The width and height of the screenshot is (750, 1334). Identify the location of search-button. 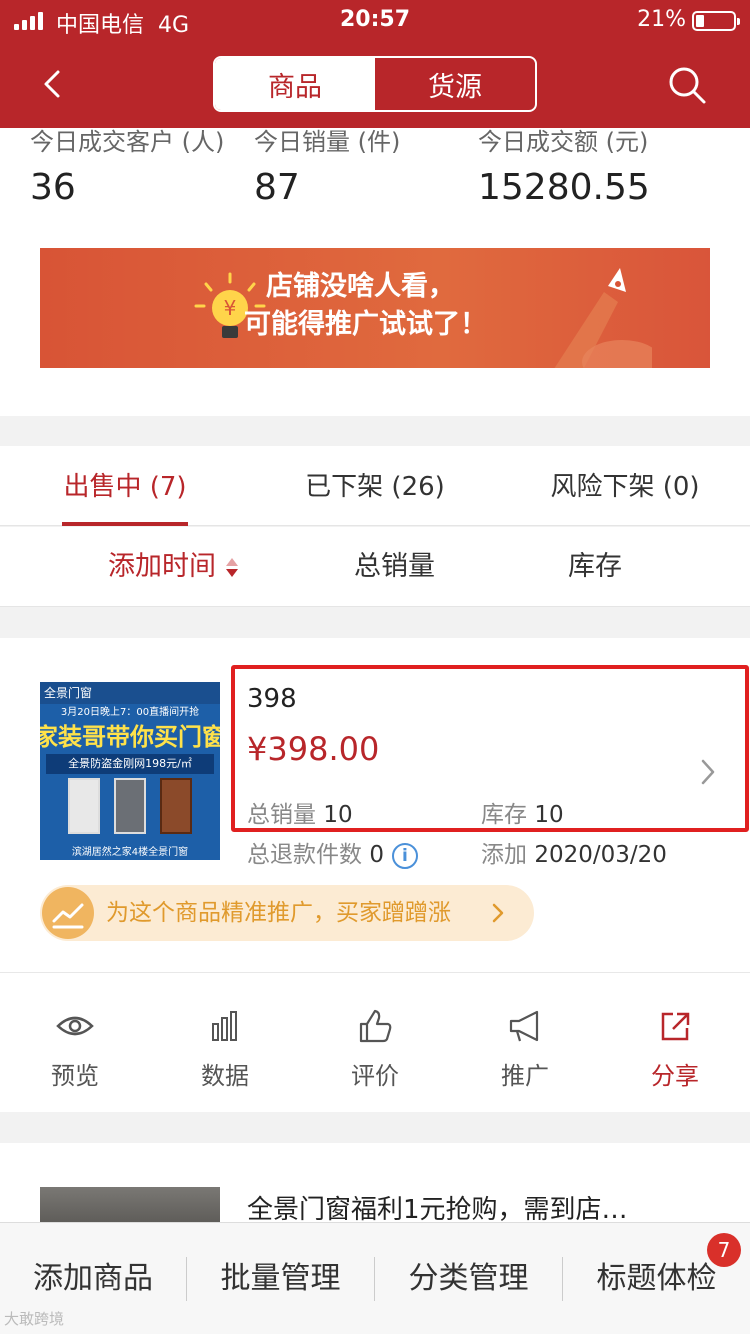
(687, 85).